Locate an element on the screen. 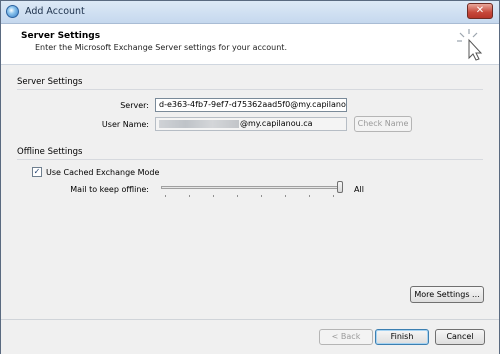  check-name-button: Check Name is located at coordinates (383, 124).